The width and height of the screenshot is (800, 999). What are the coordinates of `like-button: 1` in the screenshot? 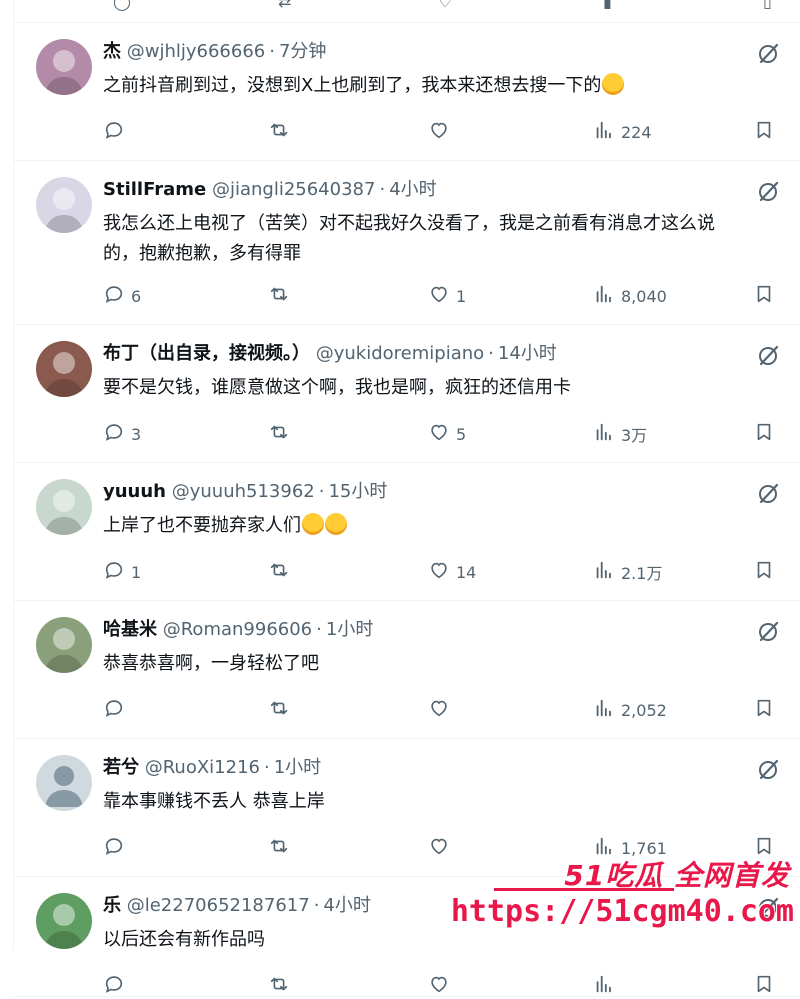 It's located at (447, 296).